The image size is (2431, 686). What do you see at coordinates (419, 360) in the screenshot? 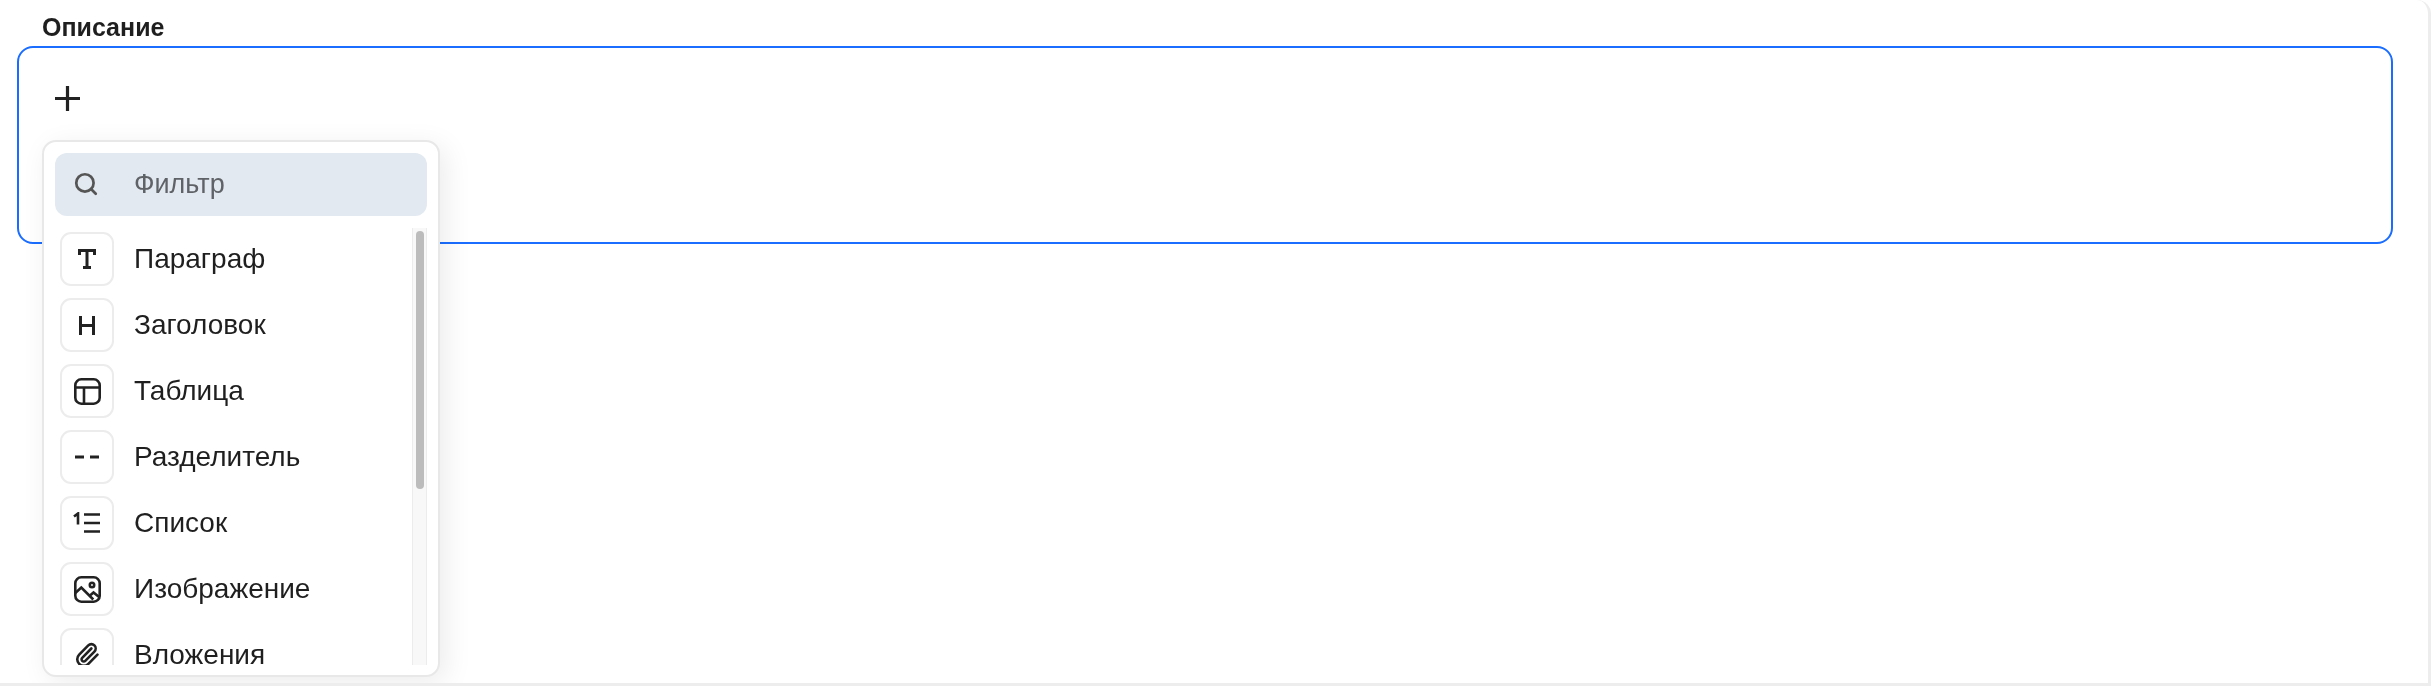
I see `scrollbar-thumb` at bounding box center [419, 360].